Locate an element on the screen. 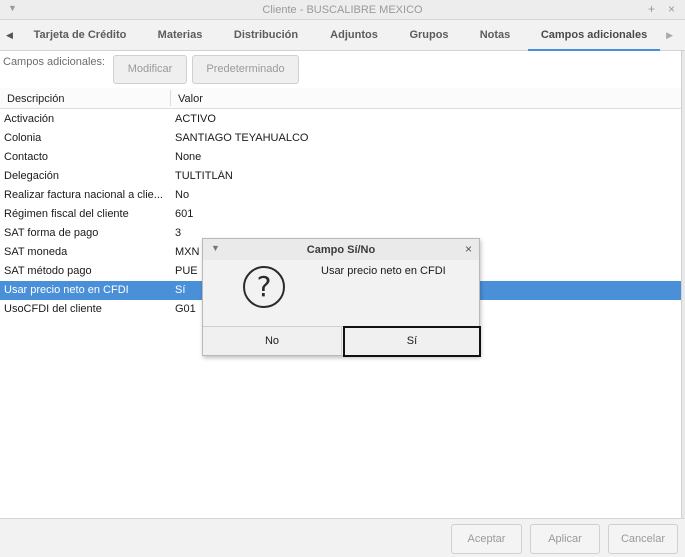 The height and width of the screenshot is (557, 685). tab-scroll-right-icon: ▶ is located at coordinates (669, 35).